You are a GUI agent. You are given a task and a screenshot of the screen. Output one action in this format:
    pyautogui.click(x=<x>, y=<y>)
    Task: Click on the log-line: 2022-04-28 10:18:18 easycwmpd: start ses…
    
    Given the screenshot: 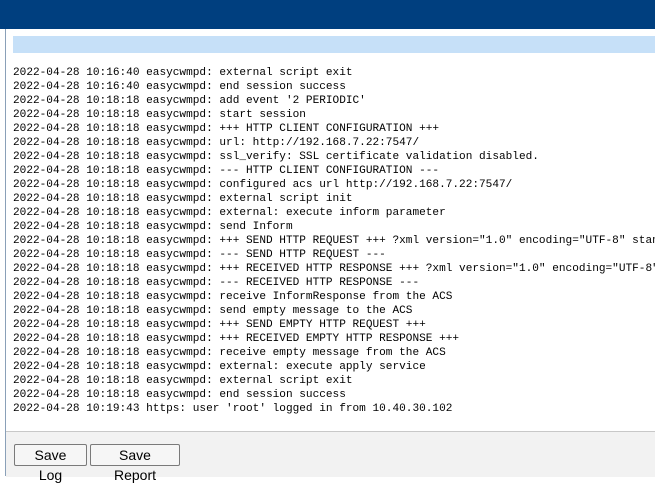 What is the action you would take?
    pyautogui.click(x=159, y=115)
    